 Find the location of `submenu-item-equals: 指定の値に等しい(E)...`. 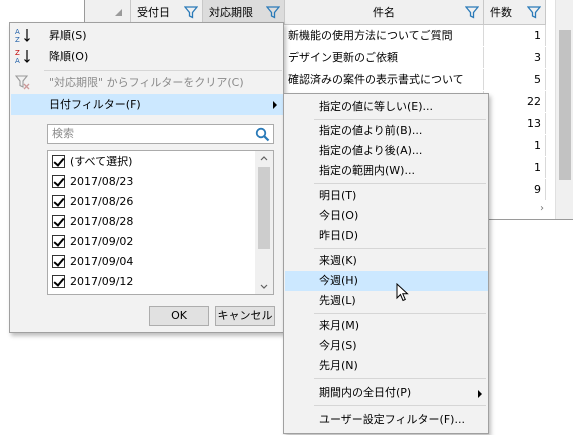

submenu-item-equals: 指定の値に等しい(E)... is located at coordinates (386, 107).